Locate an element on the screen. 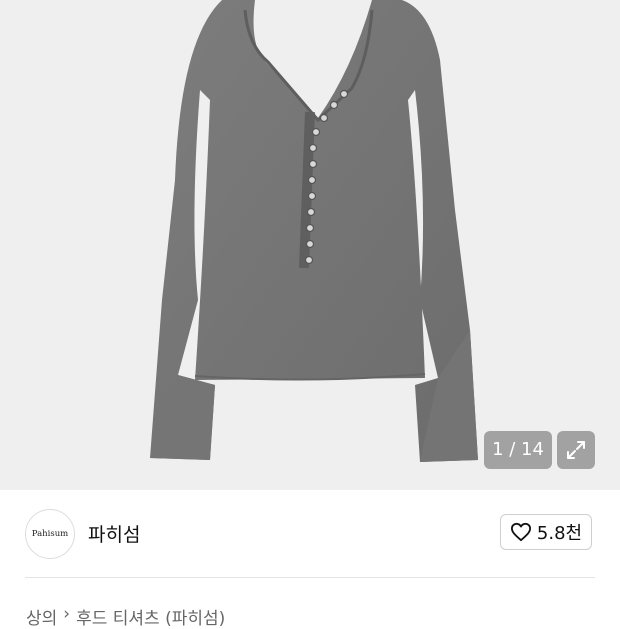 This screenshot has width=620, height=629. like-count: 5.8천 is located at coordinates (559, 533).